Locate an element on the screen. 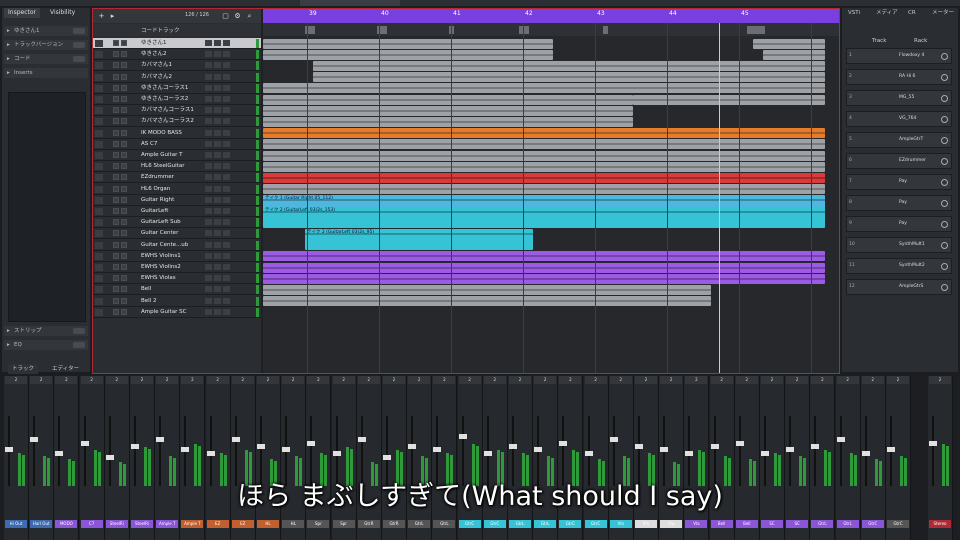 The width and height of the screenshot is (960, 540). mixer-channel: 2 GtrC is located at coordinates (596, 458).